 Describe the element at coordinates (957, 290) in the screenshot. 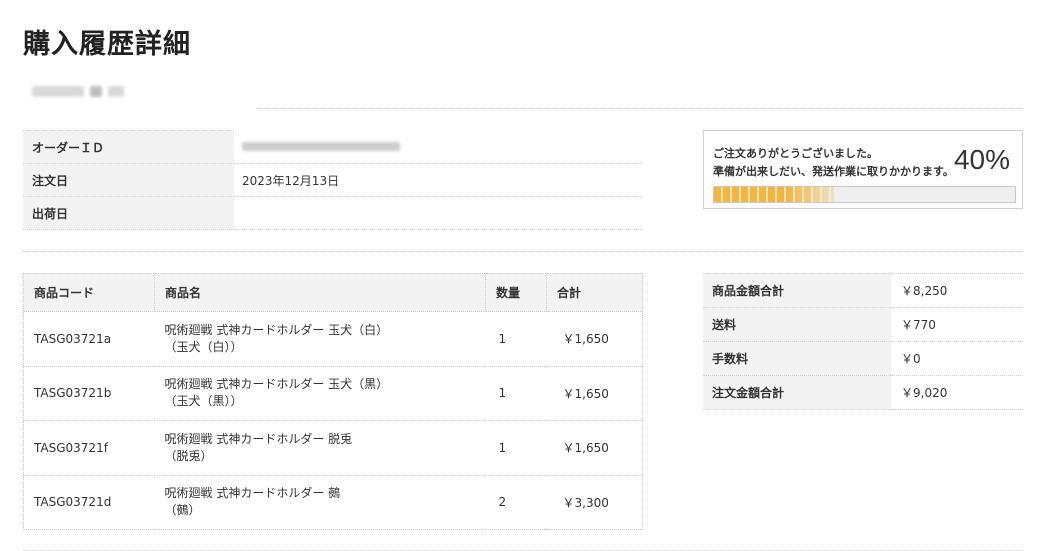

I see `subtotal-value: ￥8,250` at that location.